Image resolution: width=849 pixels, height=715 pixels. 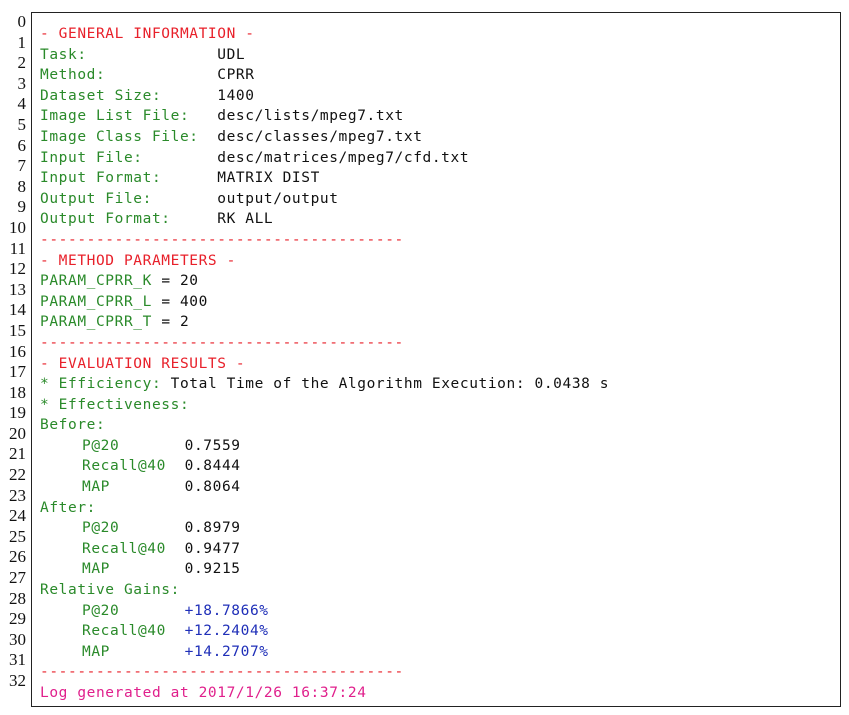 I want to click on line-number: 19, so click(x=17, y=413).